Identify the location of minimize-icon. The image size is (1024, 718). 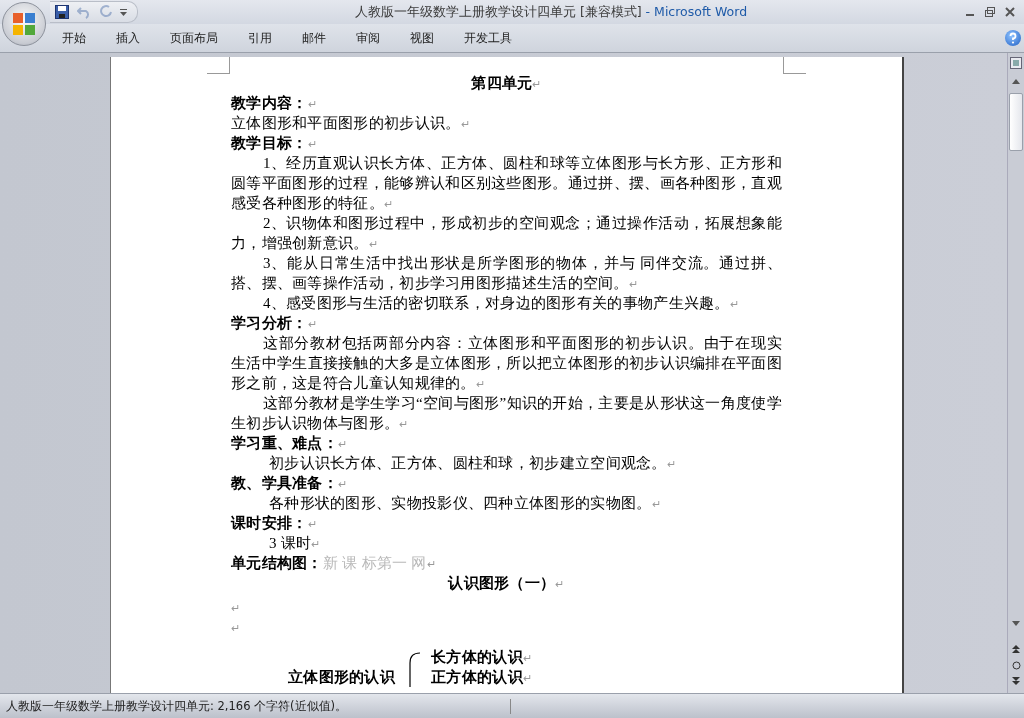
(970, 15).